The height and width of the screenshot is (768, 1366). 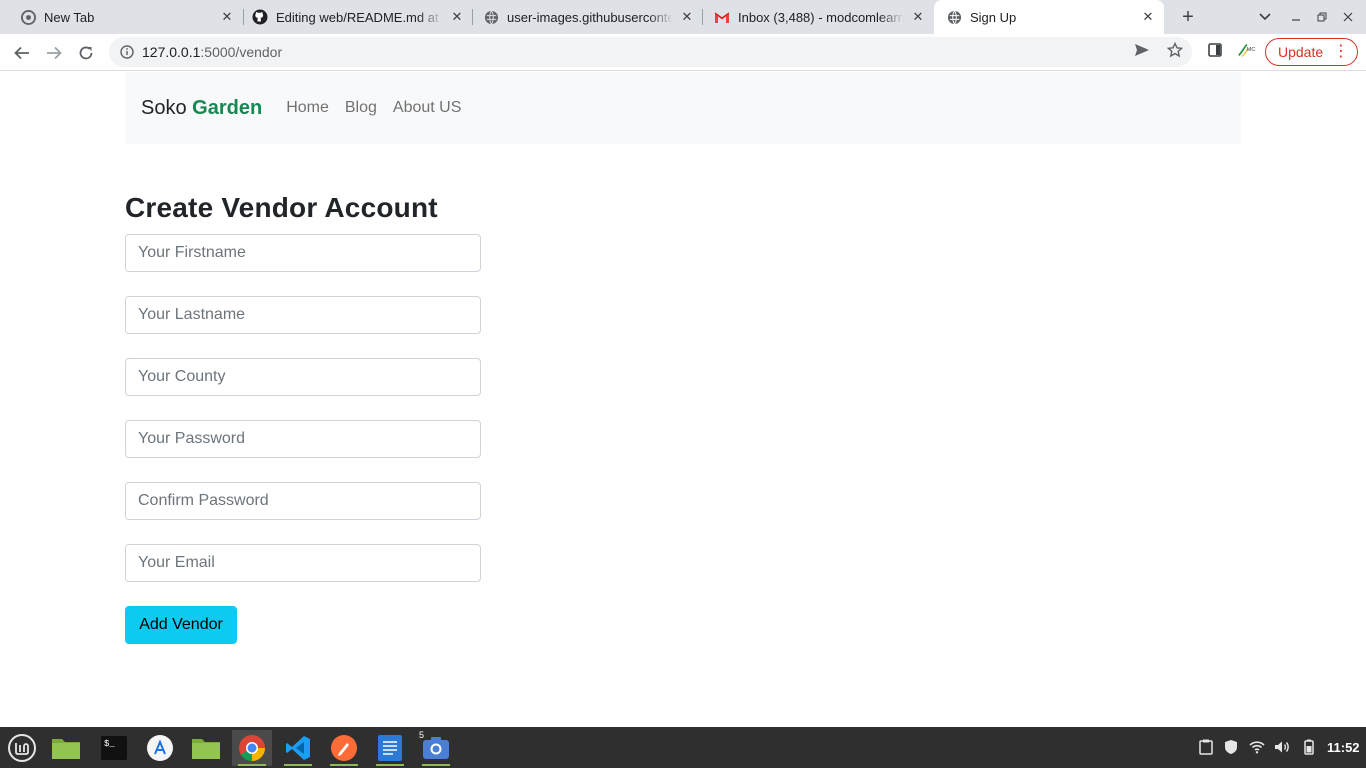 What do you see at coordinates (1215, 50) in the screenshot?
I see `side-panel-icon` at bounding box center [1215, 50].